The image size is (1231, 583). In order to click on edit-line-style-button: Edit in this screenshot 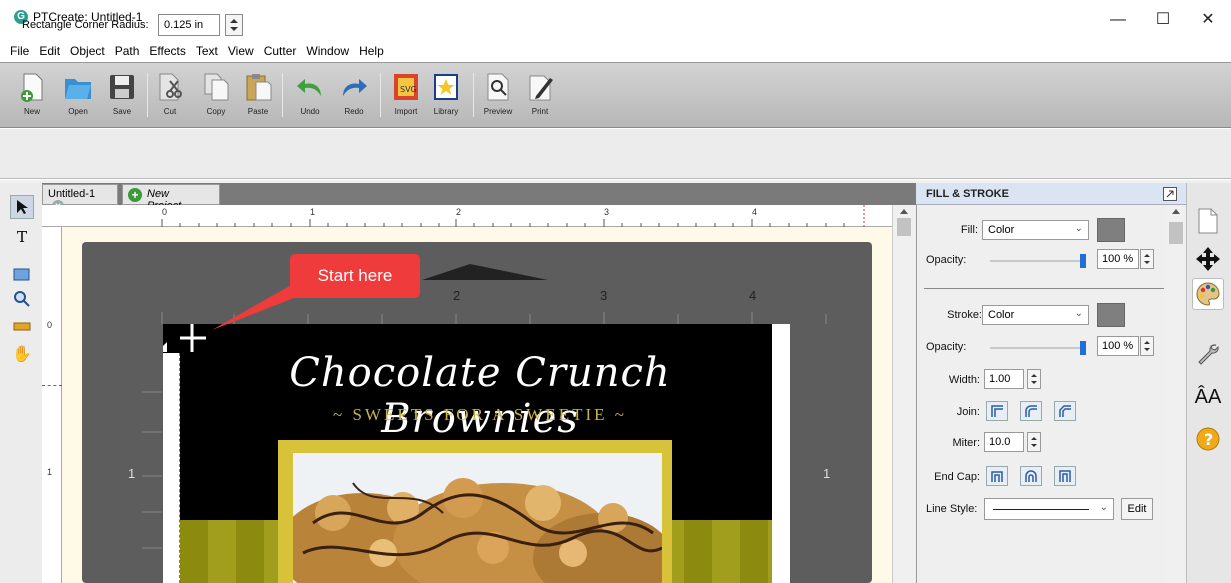, I will do `click(1137, 509)`.